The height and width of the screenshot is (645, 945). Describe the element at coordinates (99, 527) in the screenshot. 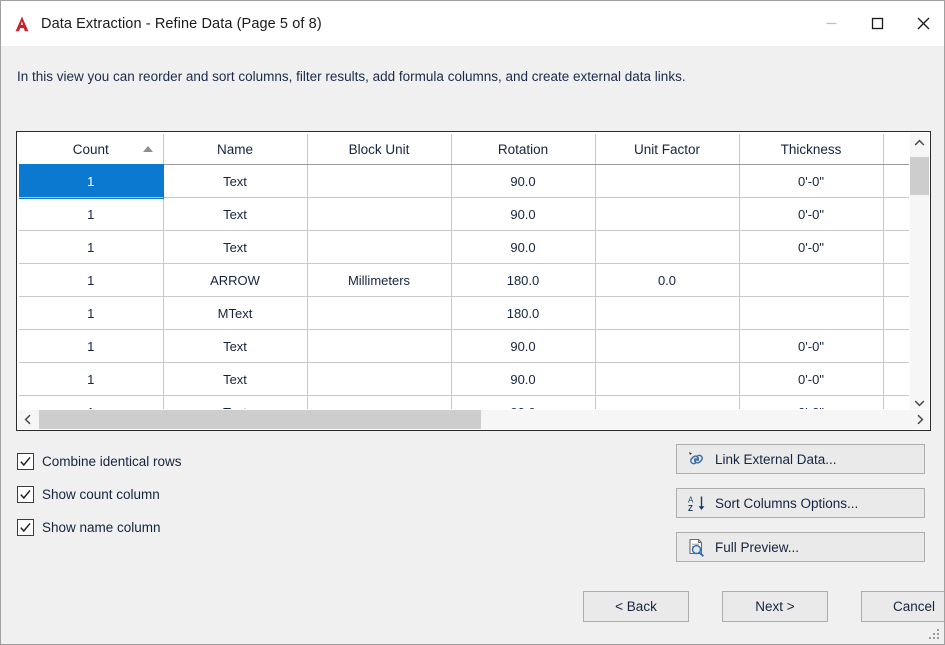

I see `checkbox-show-name-column: Show name column` at that location.